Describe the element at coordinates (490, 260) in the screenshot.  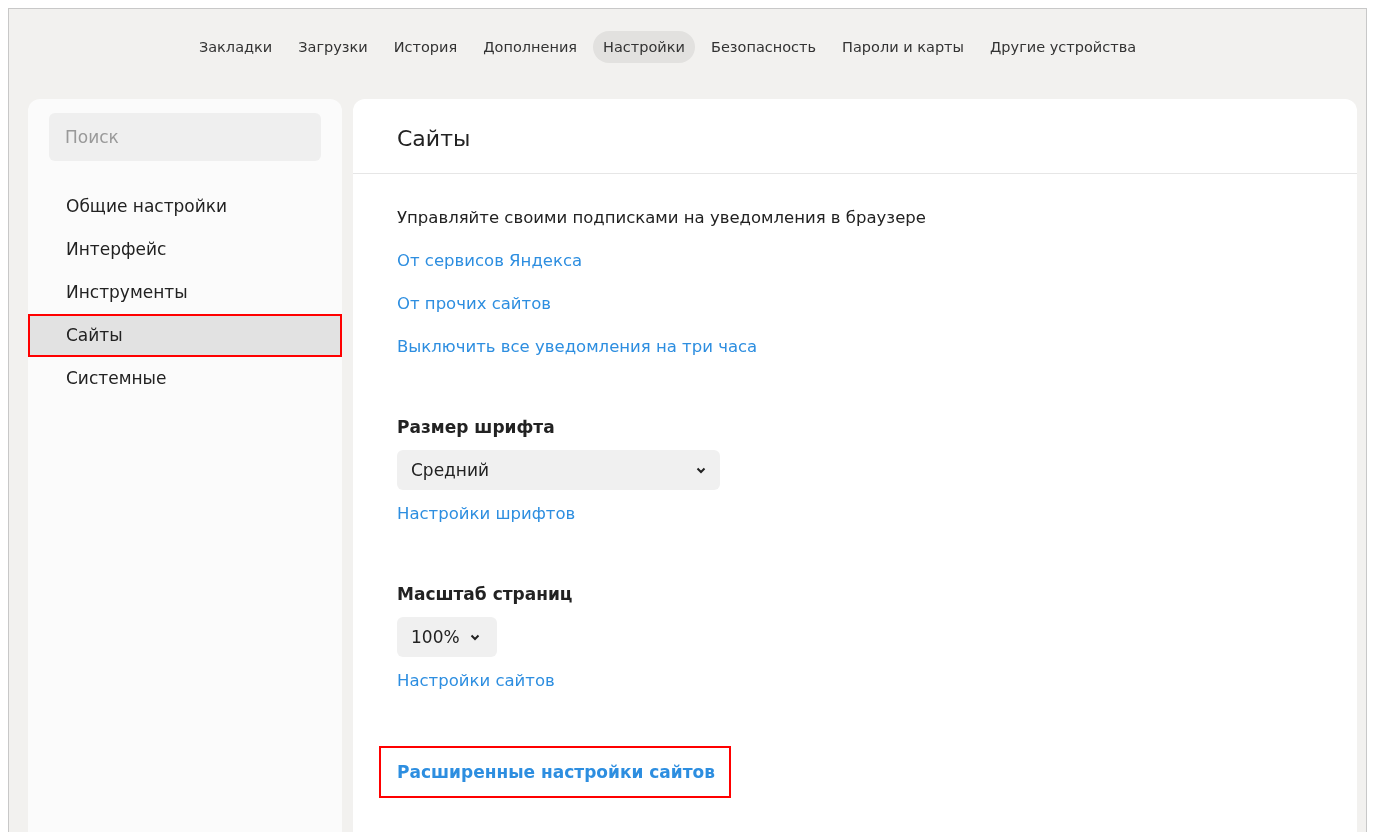
I see `settings-link: От сервисов Яндекса` at that location.